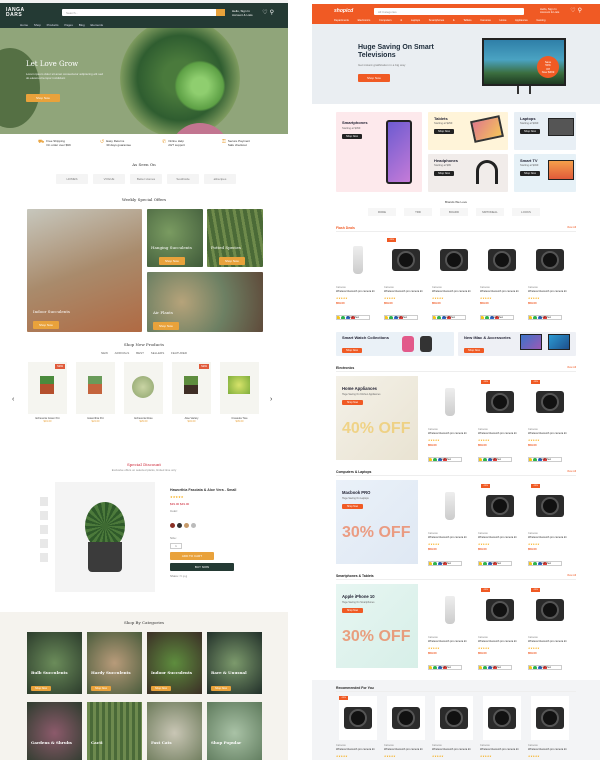 The width and height of the screenshot is (600, 760). What do you see at coordinates (234, 731) in the screenshot?
I see `category-tile: Shop Popular` at bounding box center [234, 731].